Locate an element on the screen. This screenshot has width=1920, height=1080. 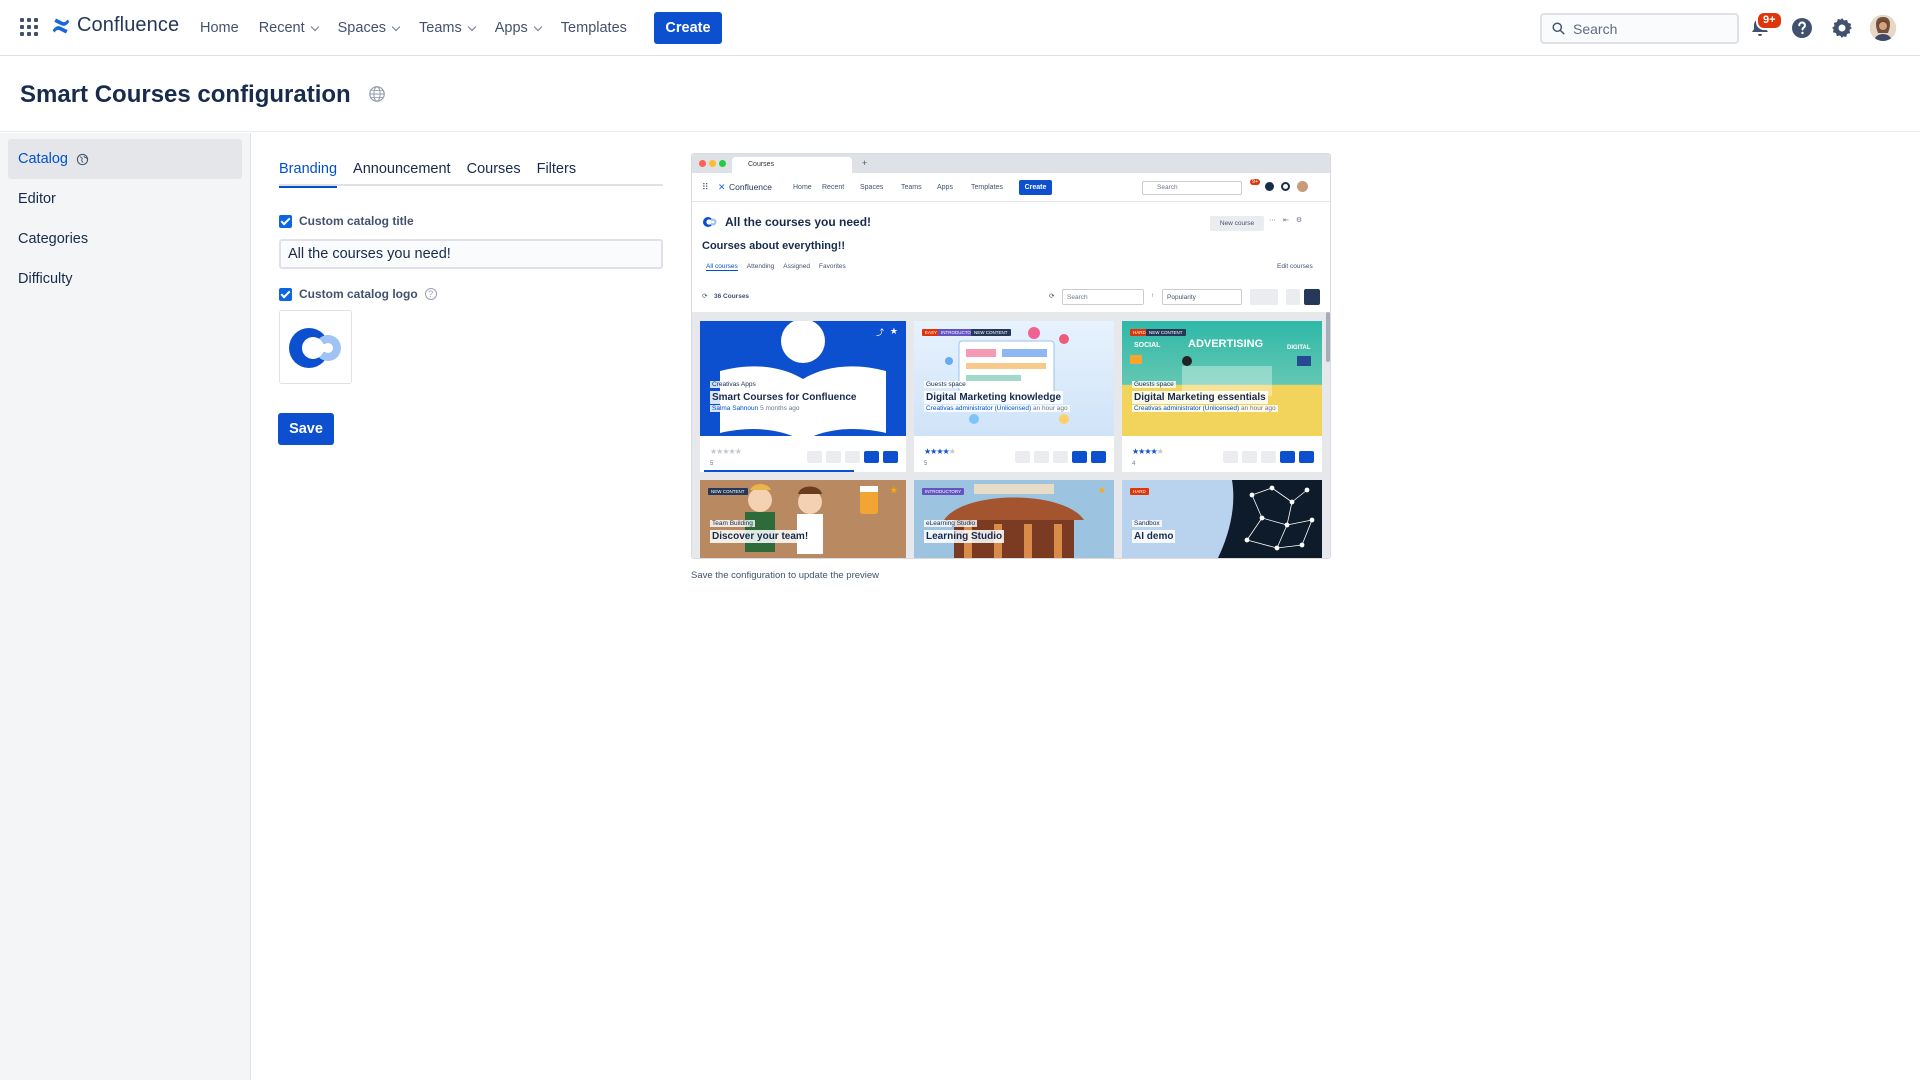
nav-recent: Recent is located at coordinates (288, 28).